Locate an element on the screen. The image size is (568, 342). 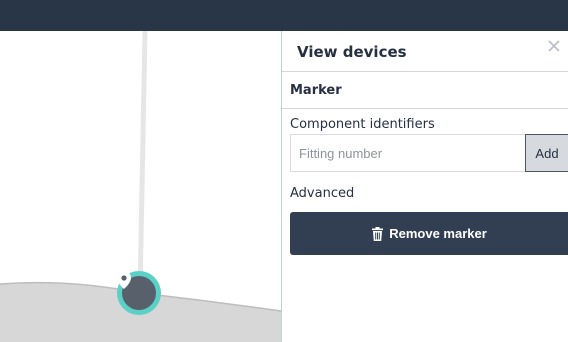
panel-title: View devices is located at coordinates (352, 52).